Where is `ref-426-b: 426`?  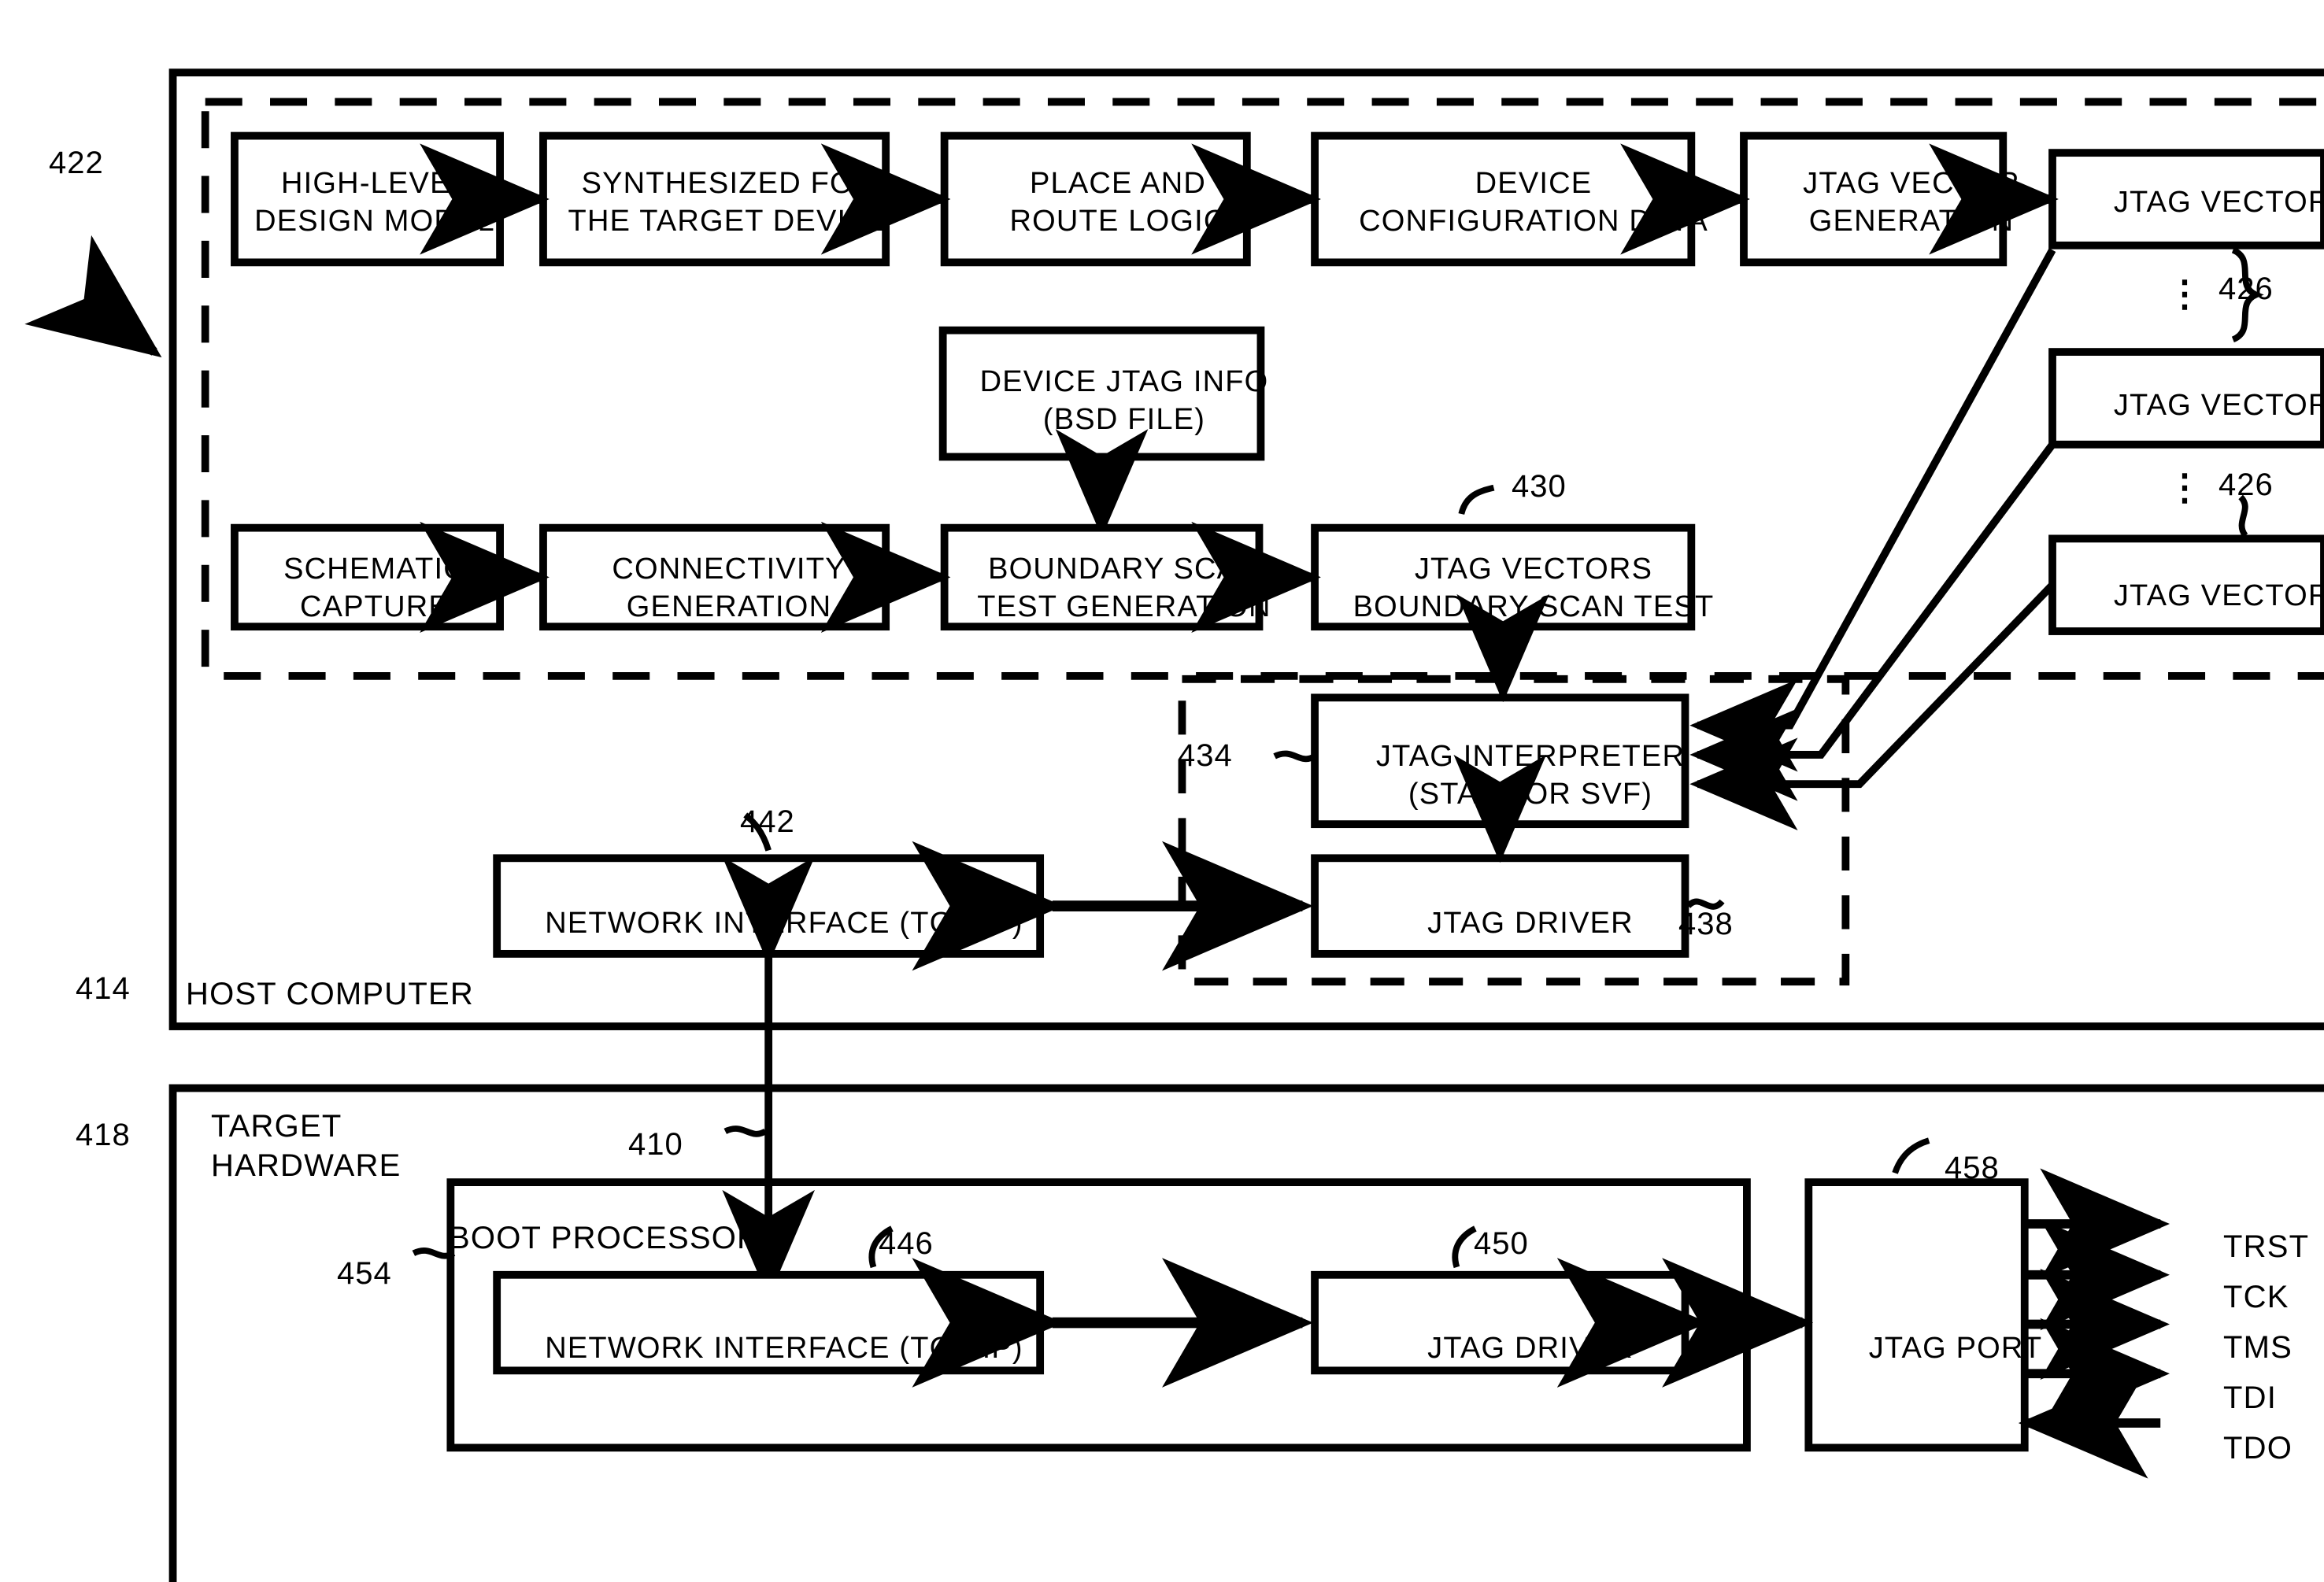
ref-426-b: 426 is located at coordinates (2246, 485).